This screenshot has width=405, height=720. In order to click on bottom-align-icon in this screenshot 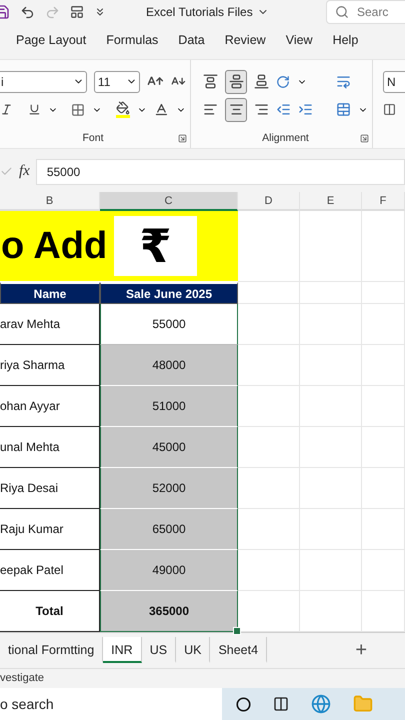, I will do `click(261, 82)`.